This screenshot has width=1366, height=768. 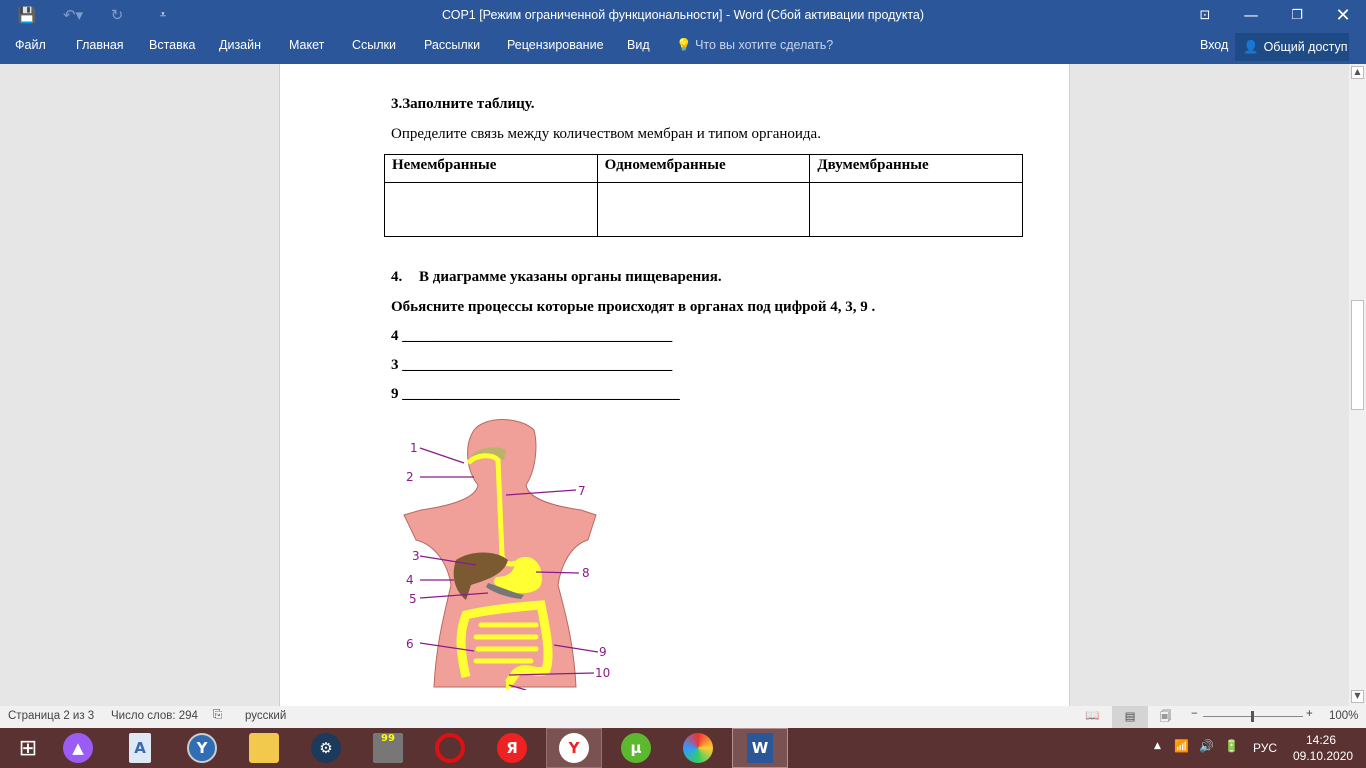 I want to click on tab-file: Файл, so click(x=30, y=45).